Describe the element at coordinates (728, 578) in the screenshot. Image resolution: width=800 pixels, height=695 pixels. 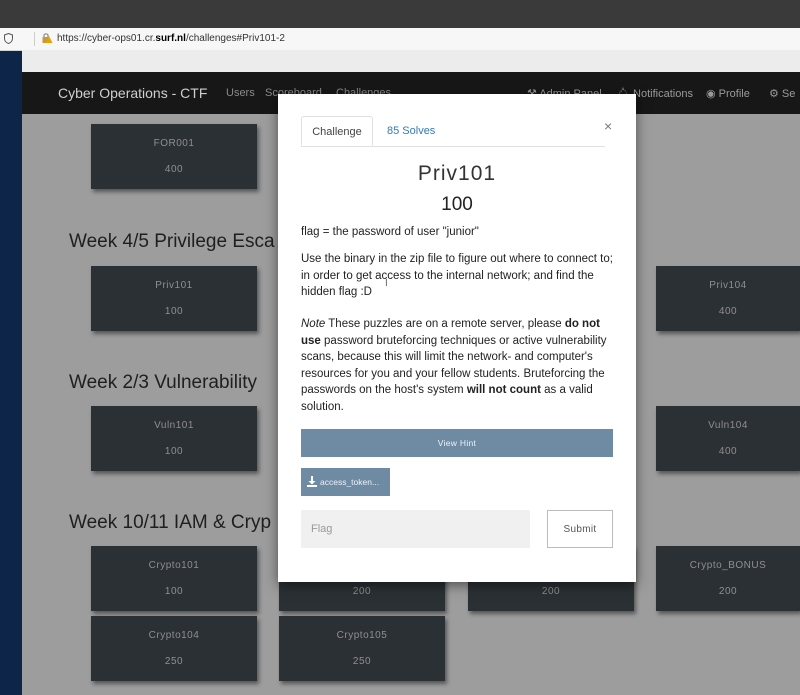
I see `challenge-tile-crypto-bonus: Crypto_BONUS 200` at that location.